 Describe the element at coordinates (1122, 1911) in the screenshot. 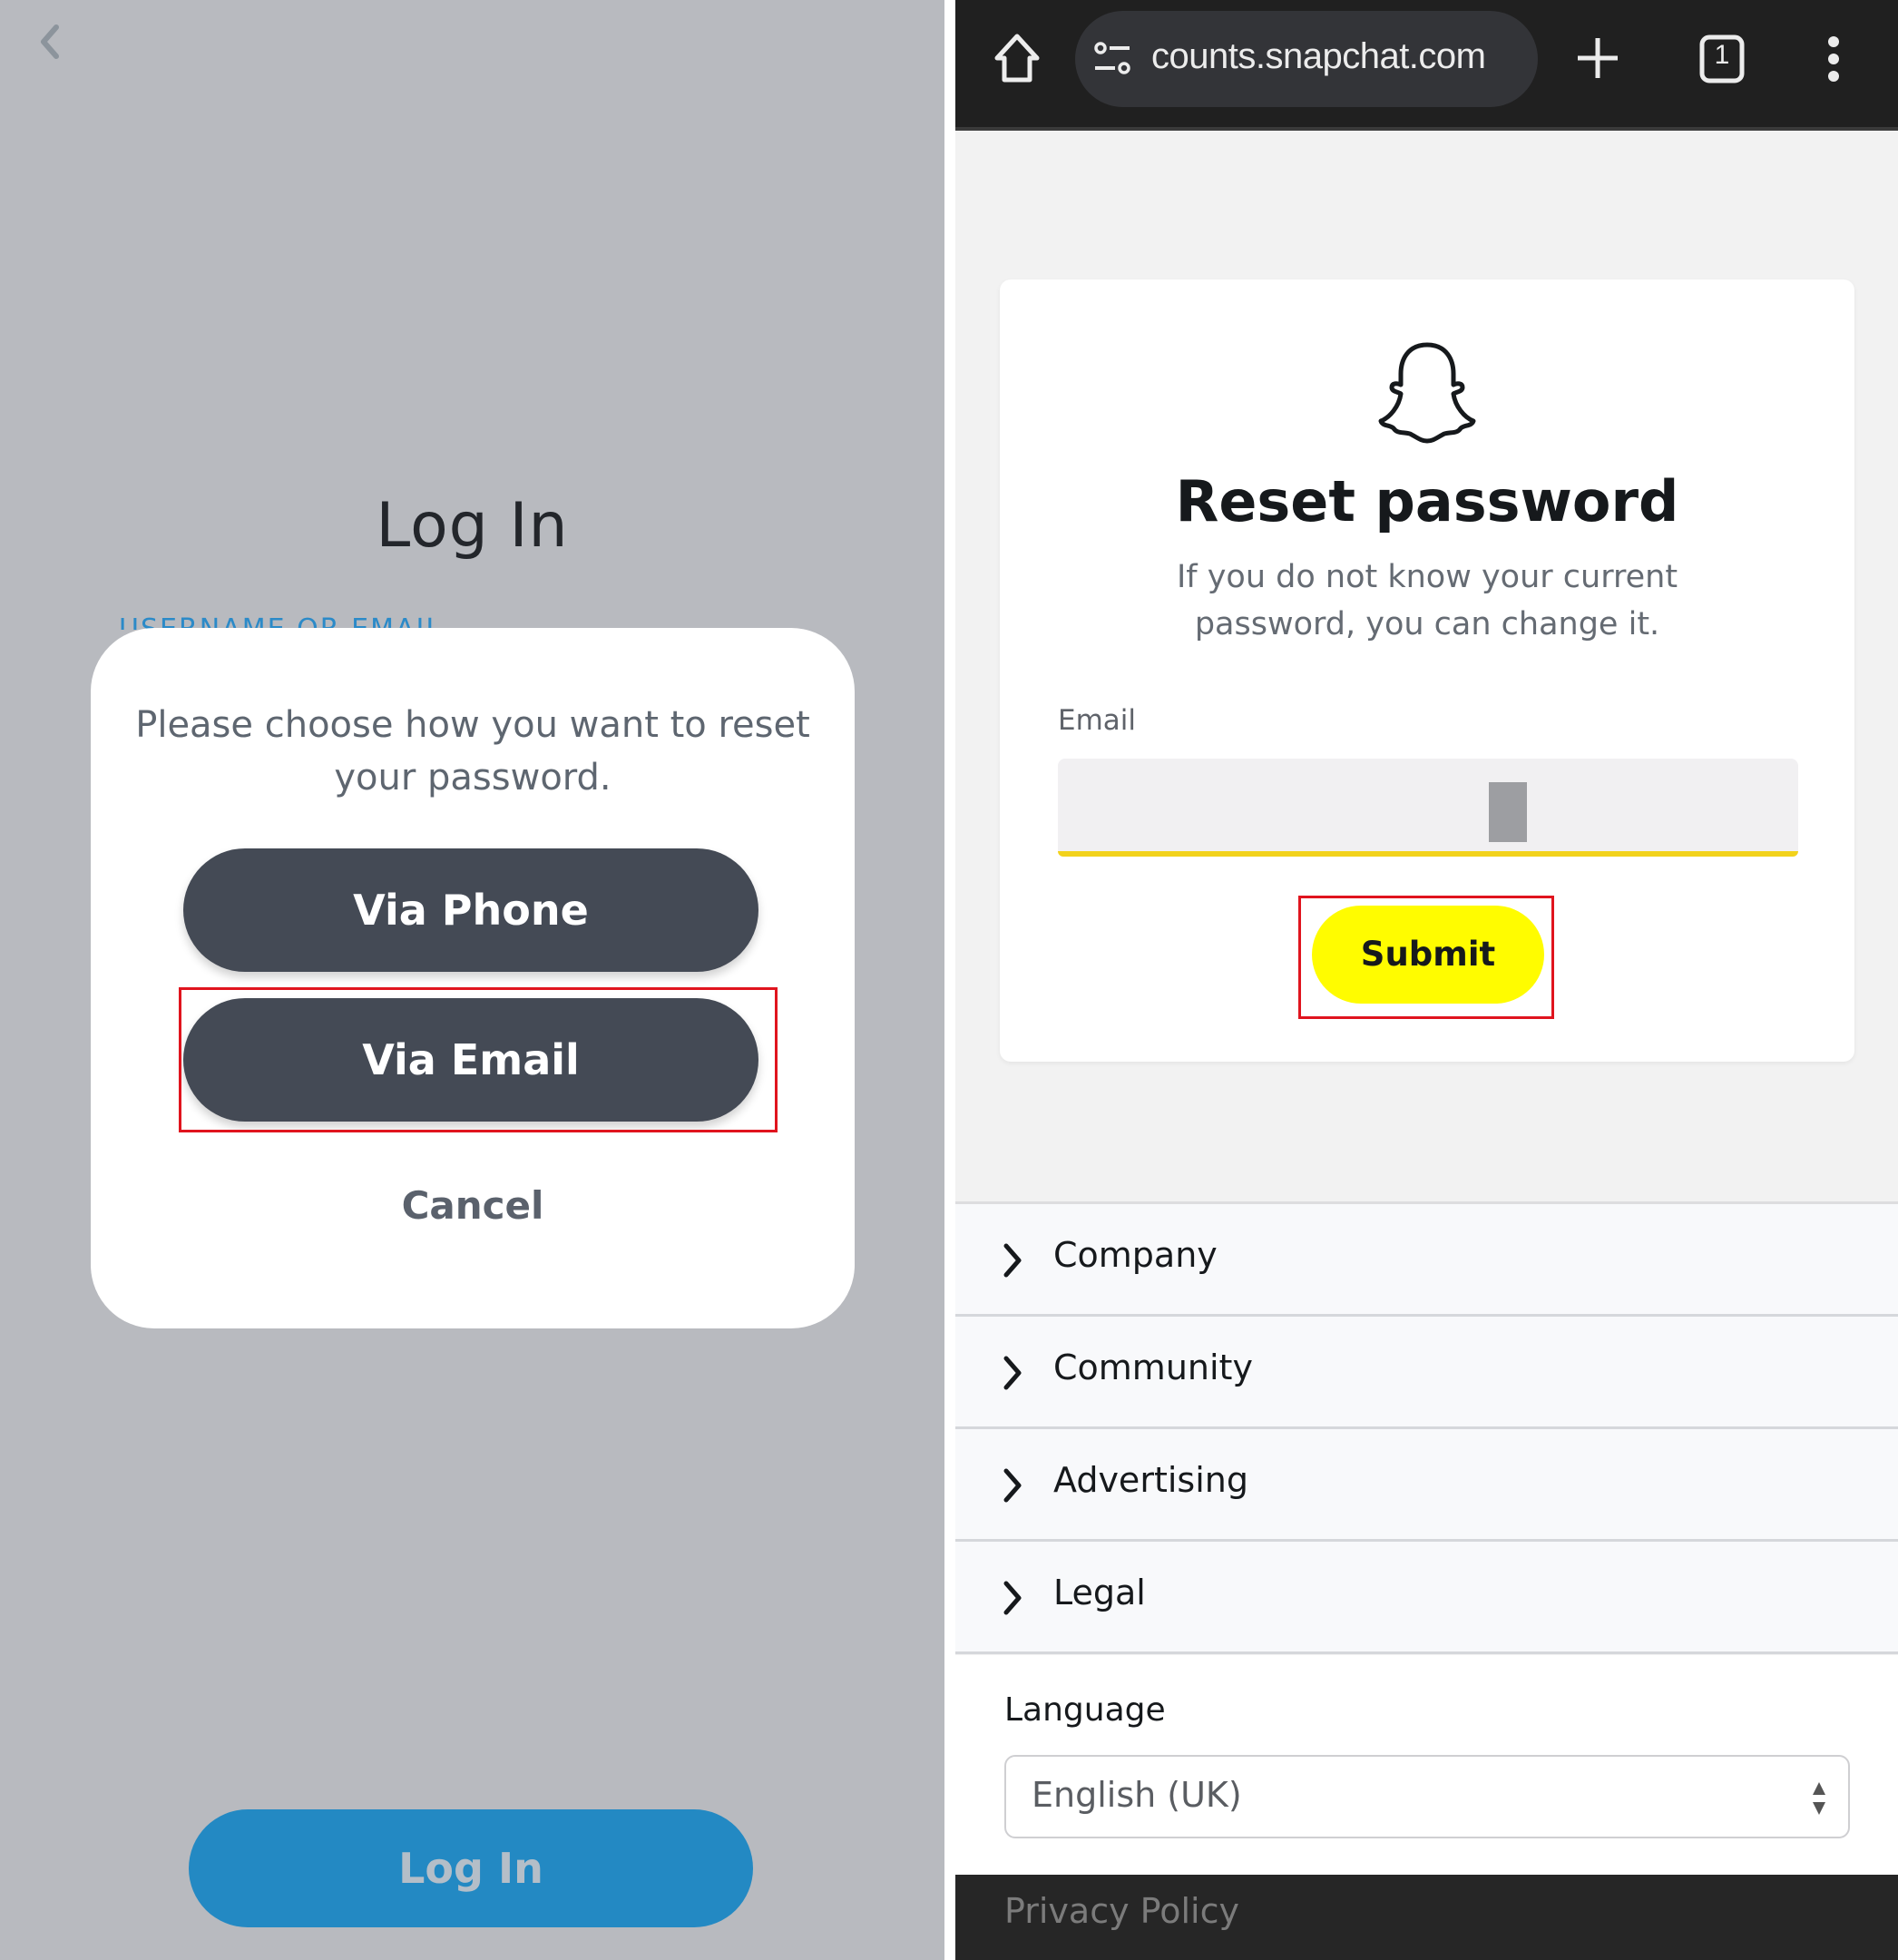

I see `privacy-policy-link: Privacy Policy` at that location.